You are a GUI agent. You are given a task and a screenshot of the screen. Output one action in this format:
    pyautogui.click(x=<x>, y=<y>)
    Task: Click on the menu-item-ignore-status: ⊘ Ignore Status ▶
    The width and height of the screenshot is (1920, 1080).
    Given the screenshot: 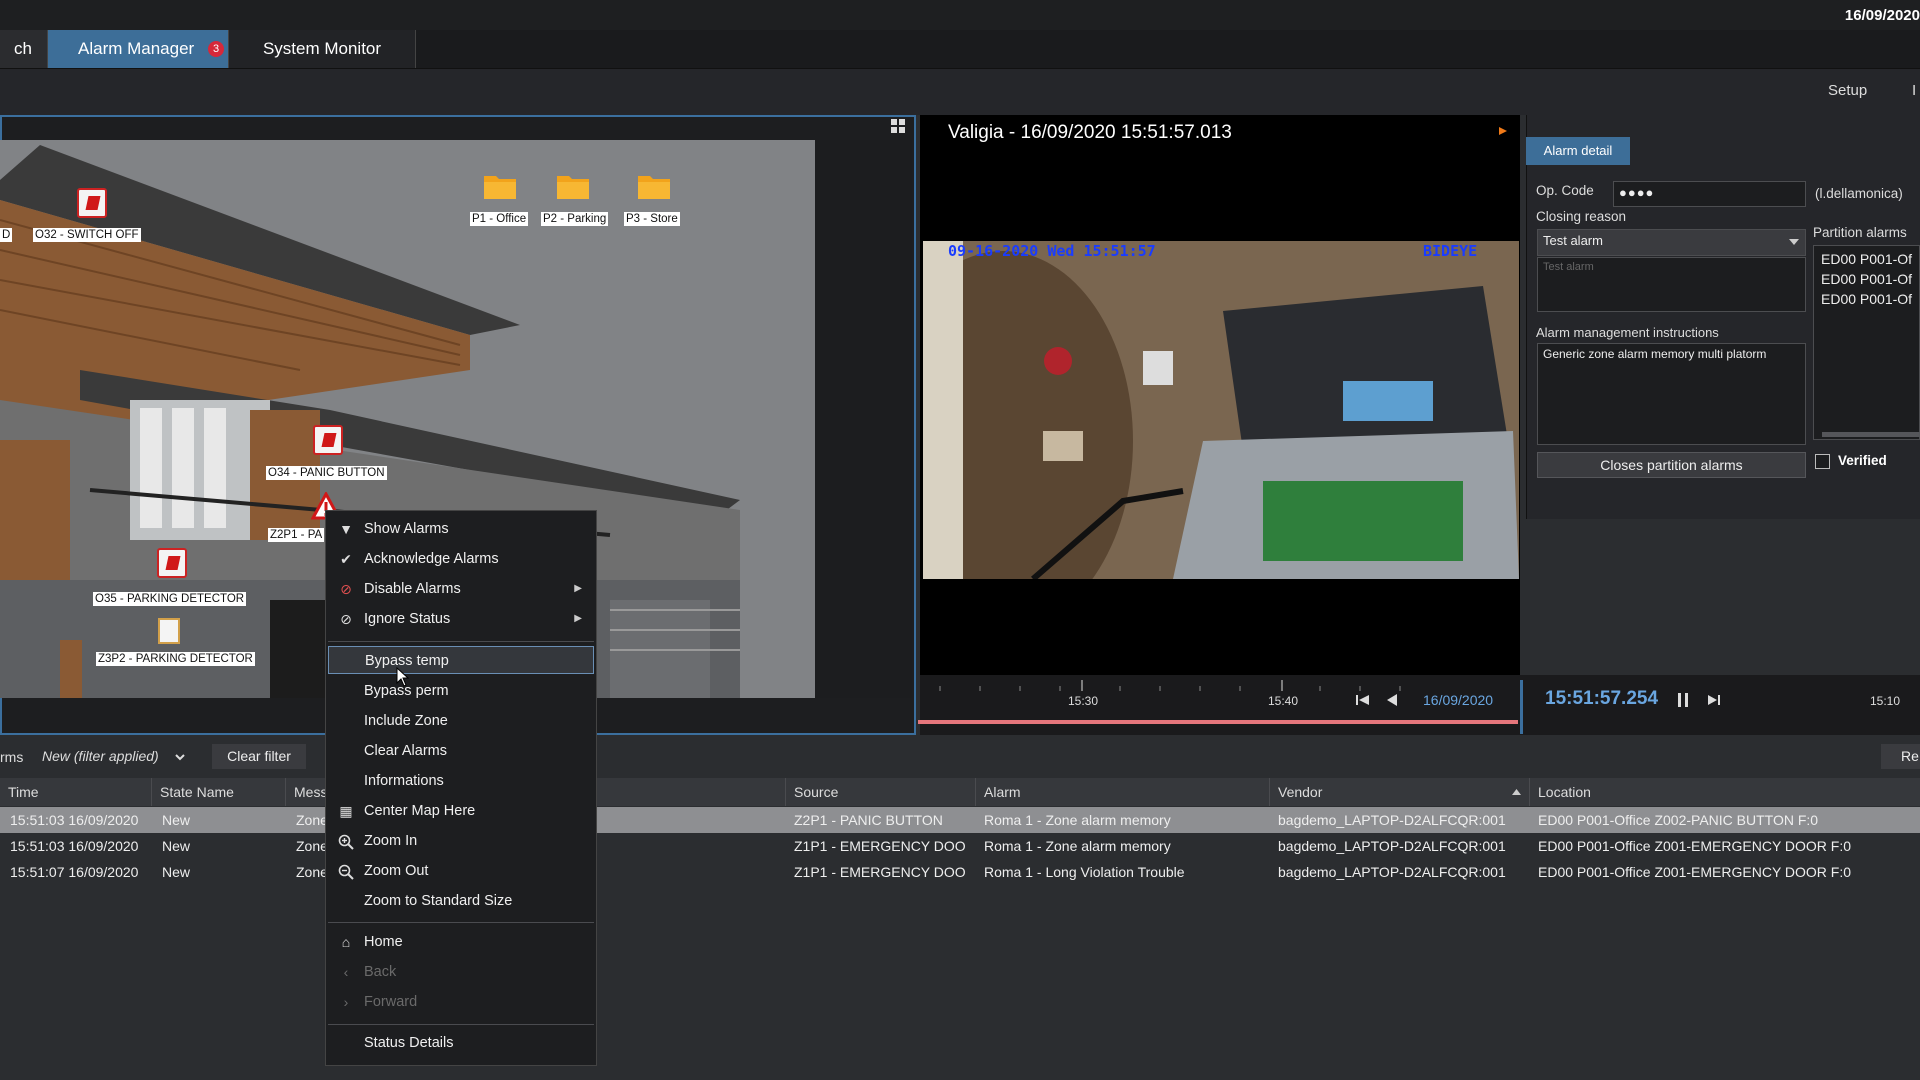 What is the action you would take?
    pyautogui.click(x=461, y=619)
    